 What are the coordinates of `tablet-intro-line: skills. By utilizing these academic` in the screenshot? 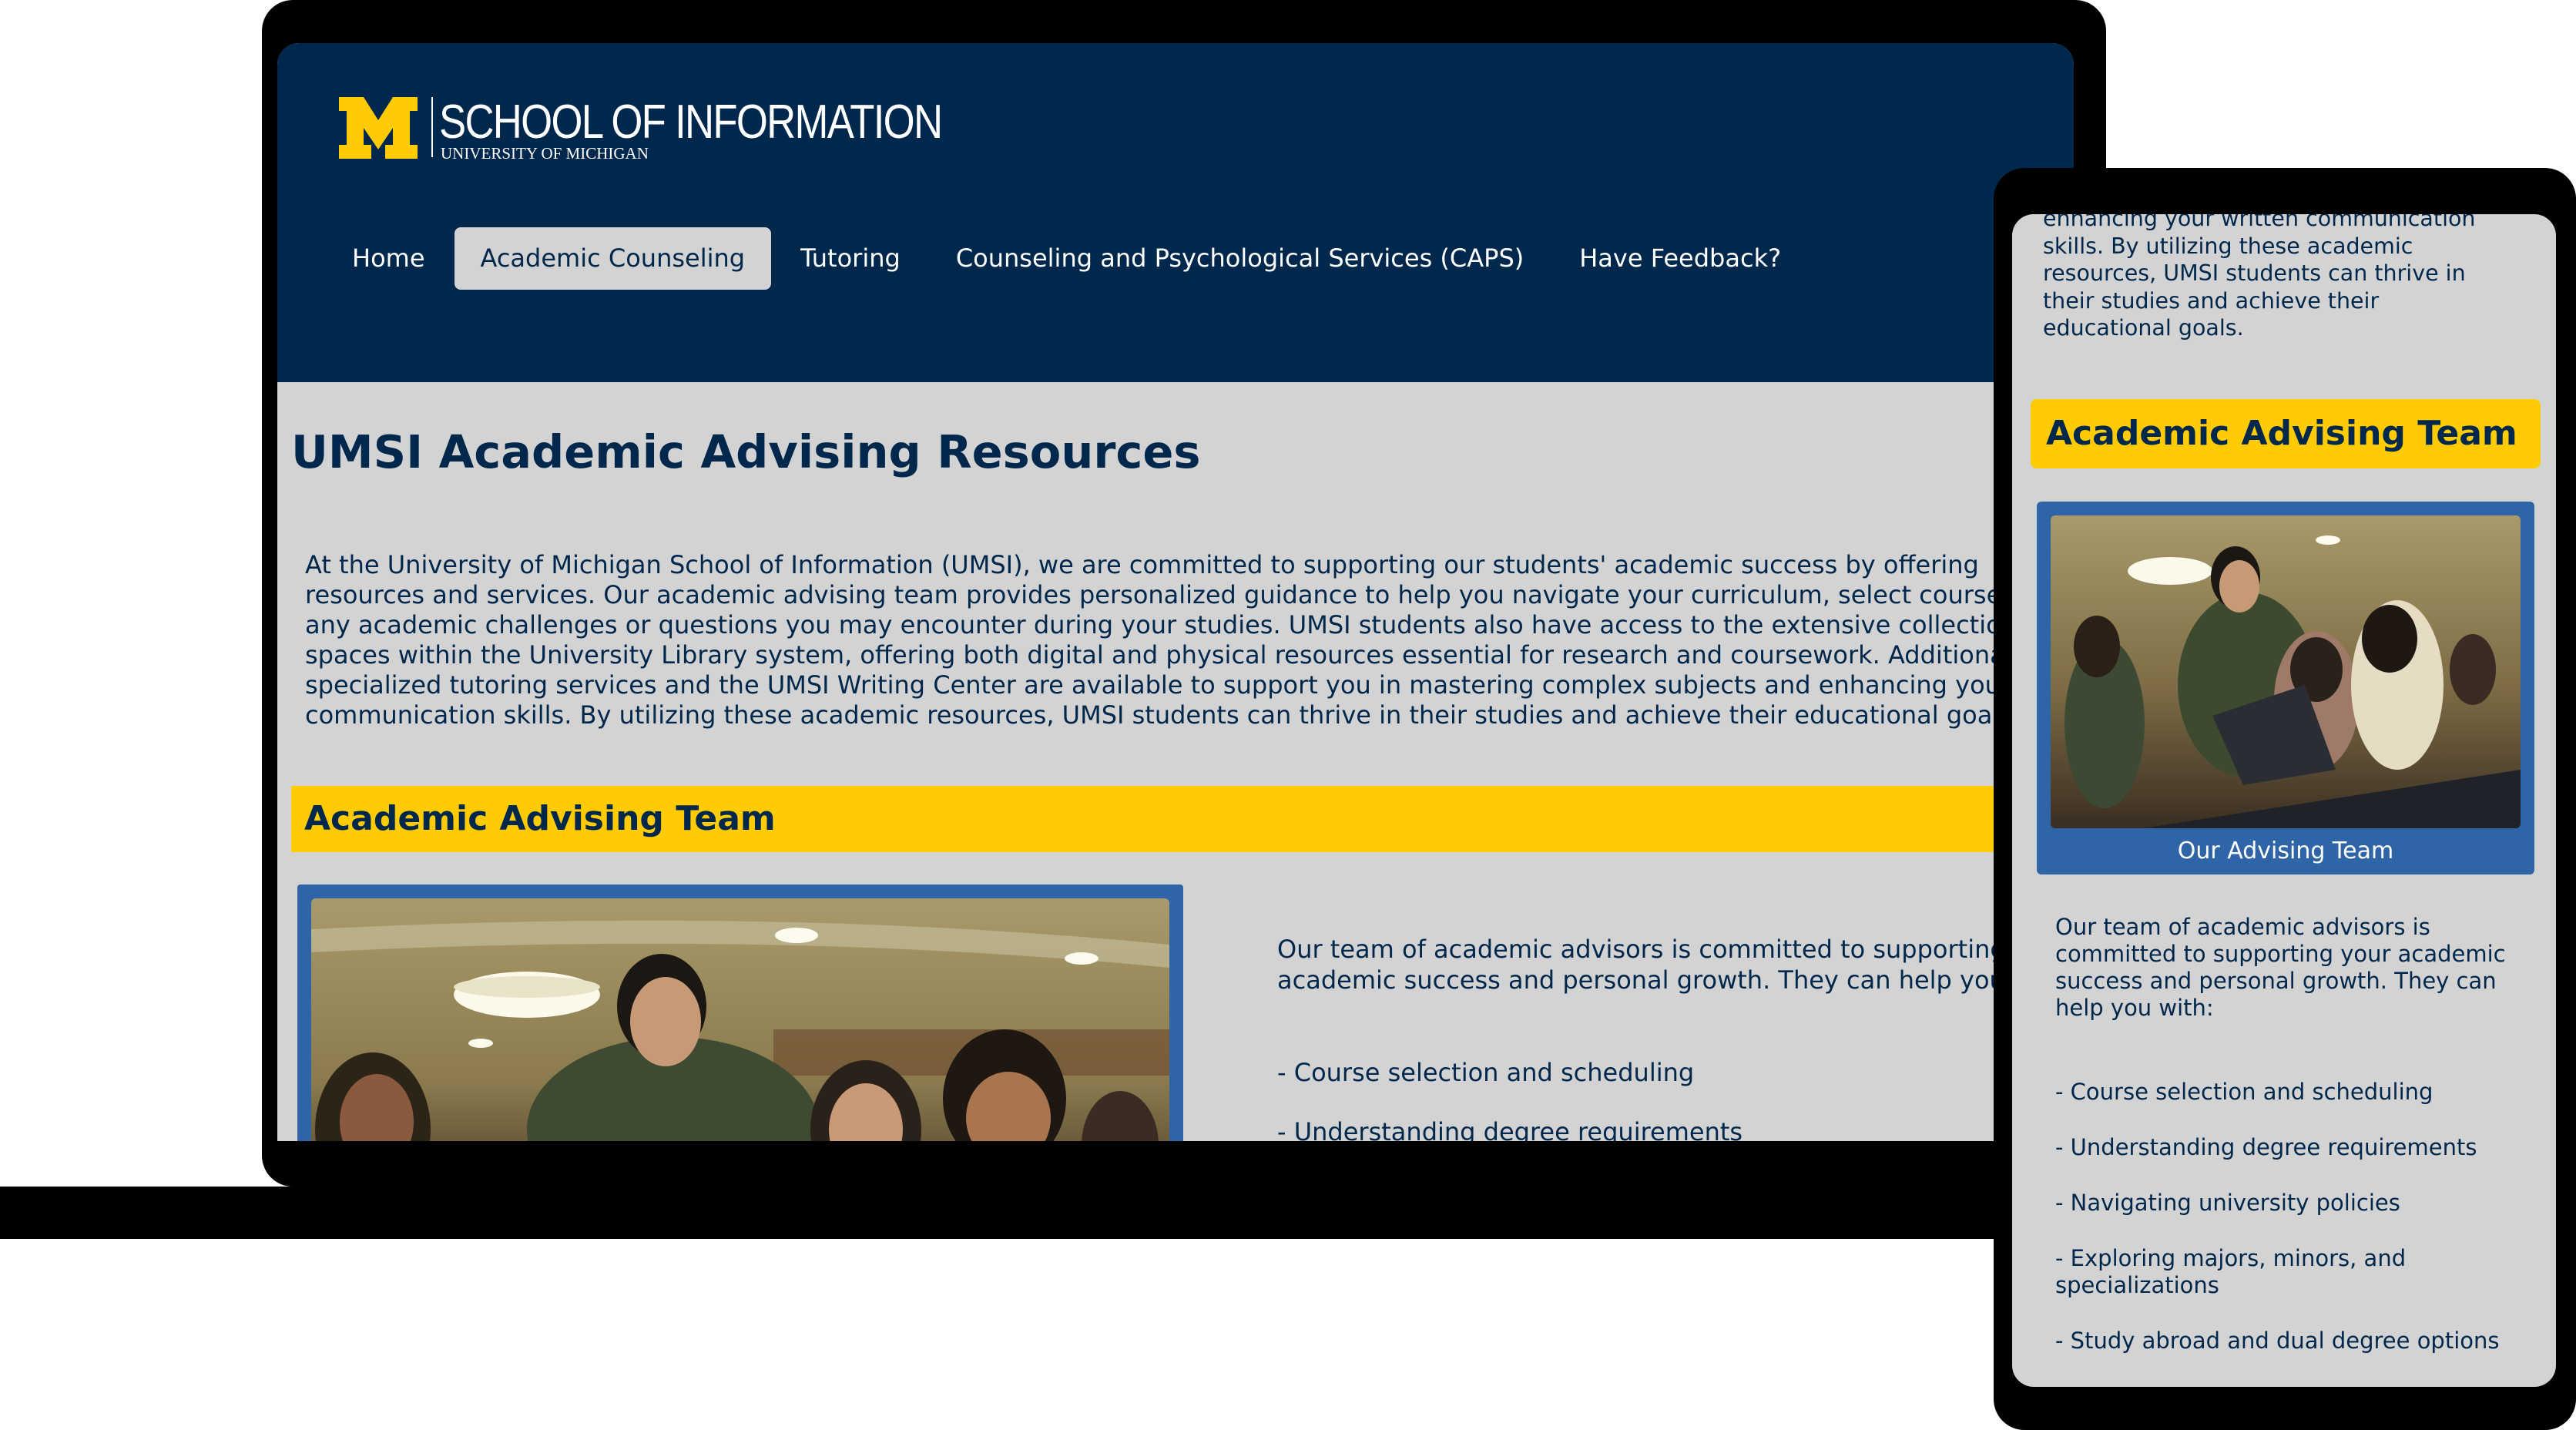 It's located at (2228, 246).